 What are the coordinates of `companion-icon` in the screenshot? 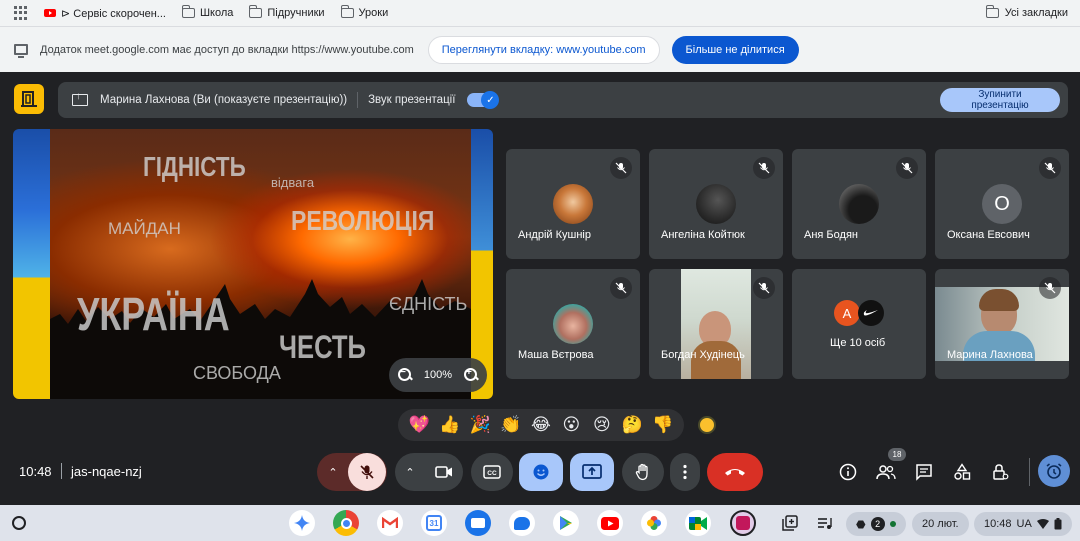 It's located at (29, 99).